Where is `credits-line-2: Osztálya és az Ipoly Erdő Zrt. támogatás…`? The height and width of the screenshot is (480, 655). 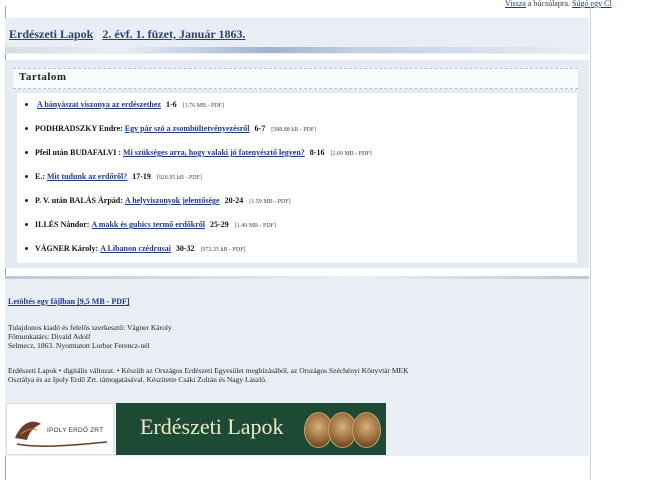
credits-line-2: Osztálya és az Ipoly Erdő Zrt. támogatás… is located at coordinates (137, 379).